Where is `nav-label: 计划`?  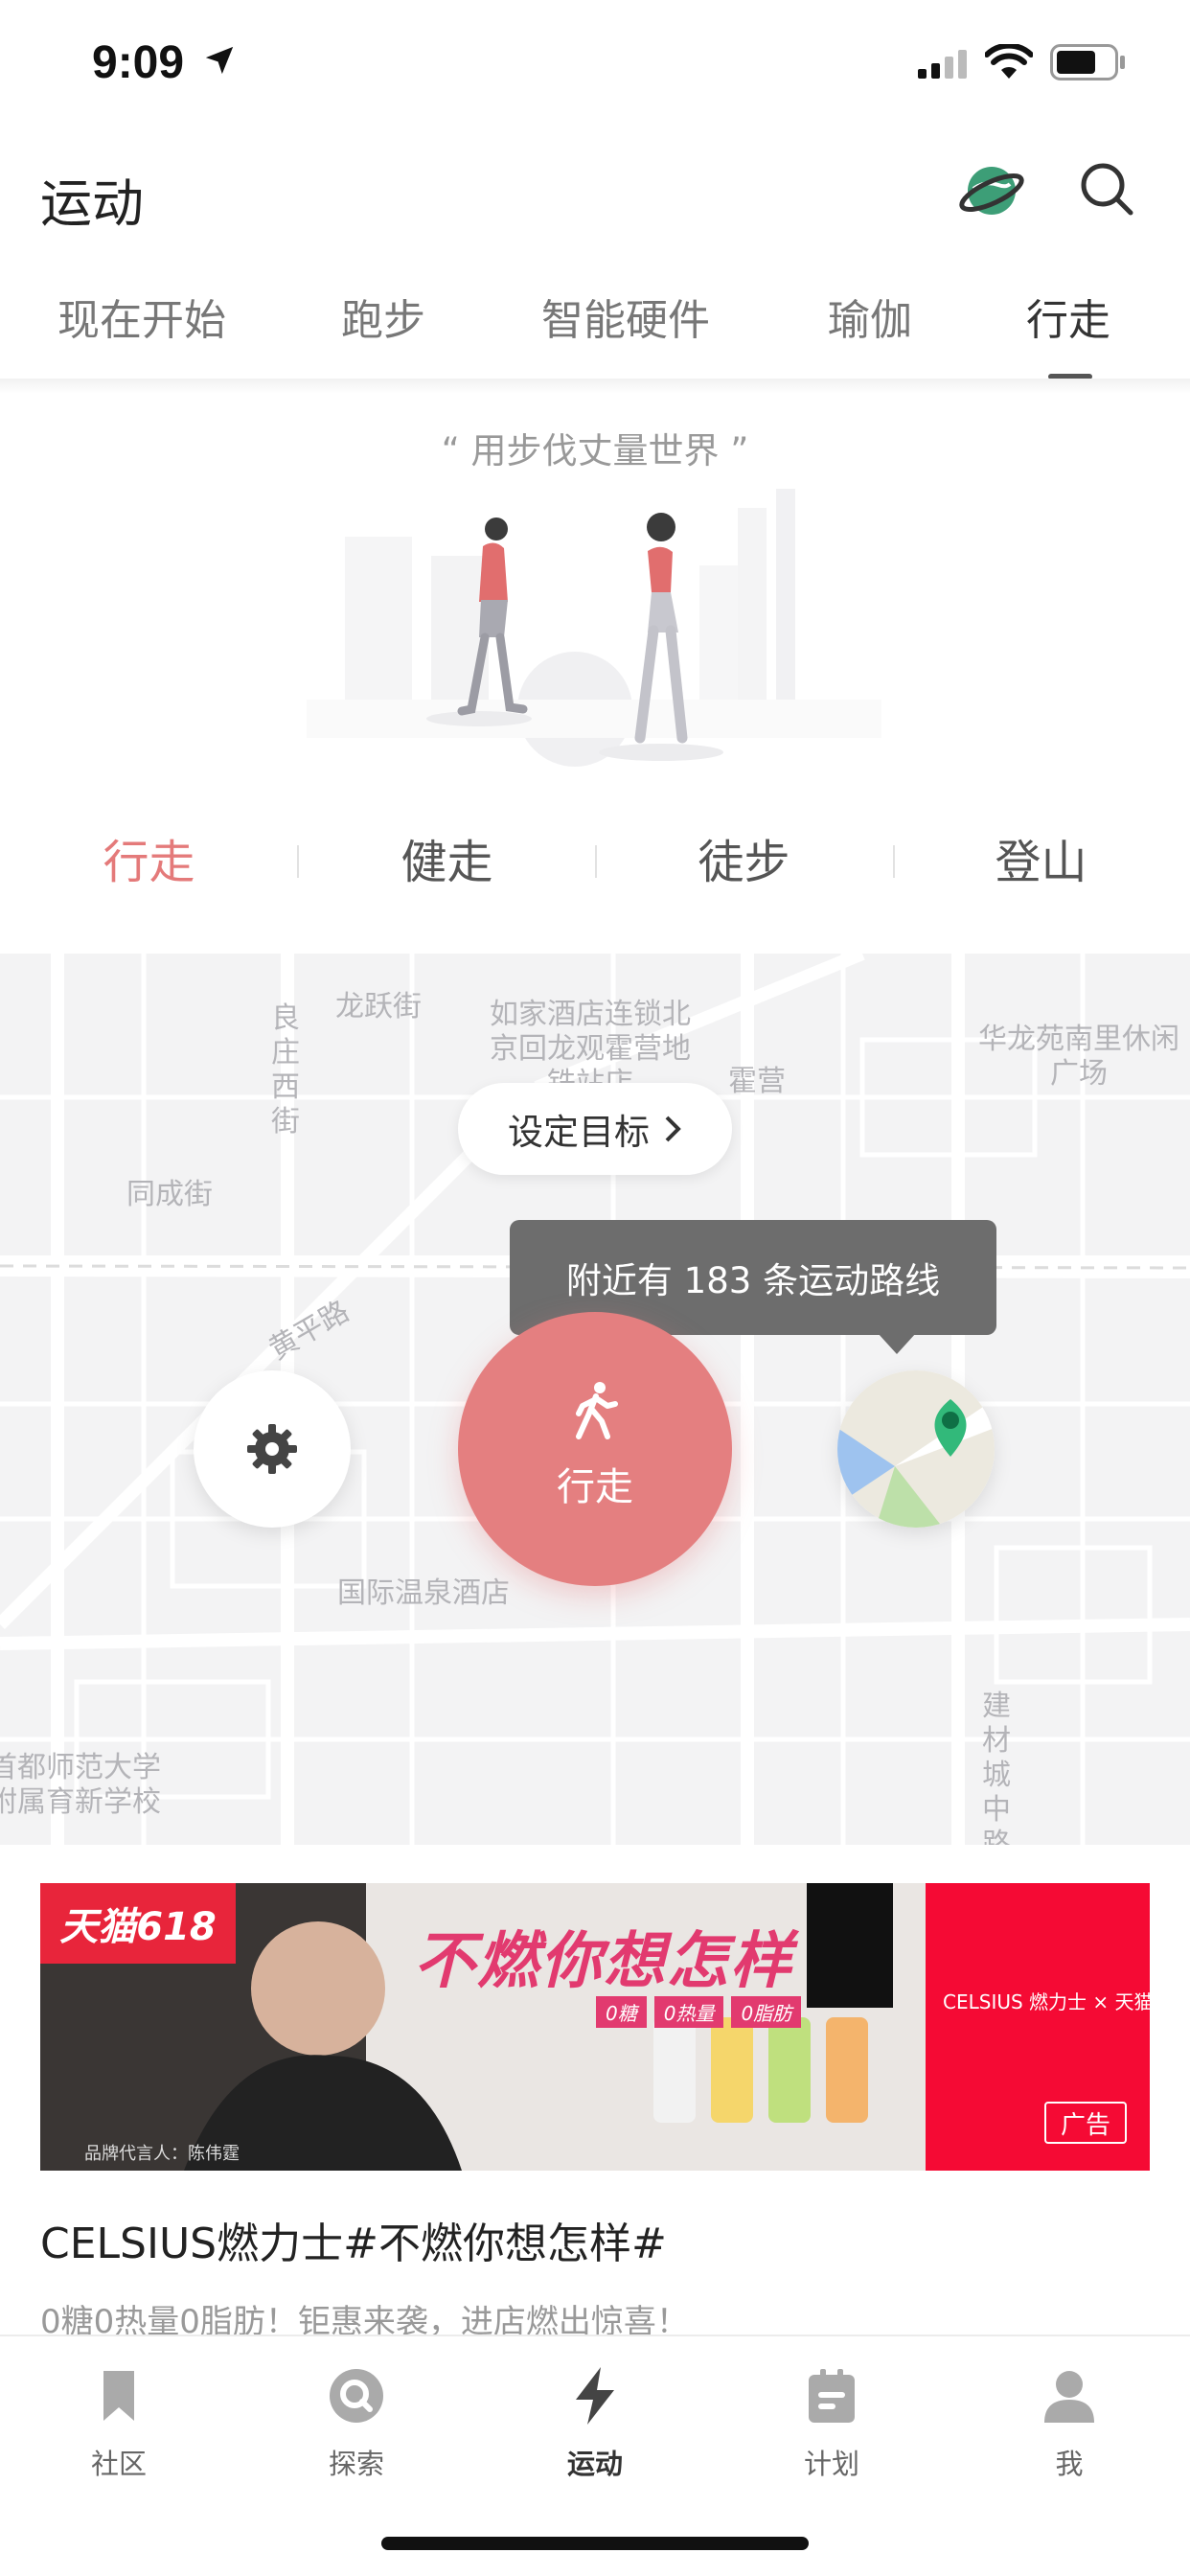
nav-label: 计划 is located at coordinates (831, 2464).